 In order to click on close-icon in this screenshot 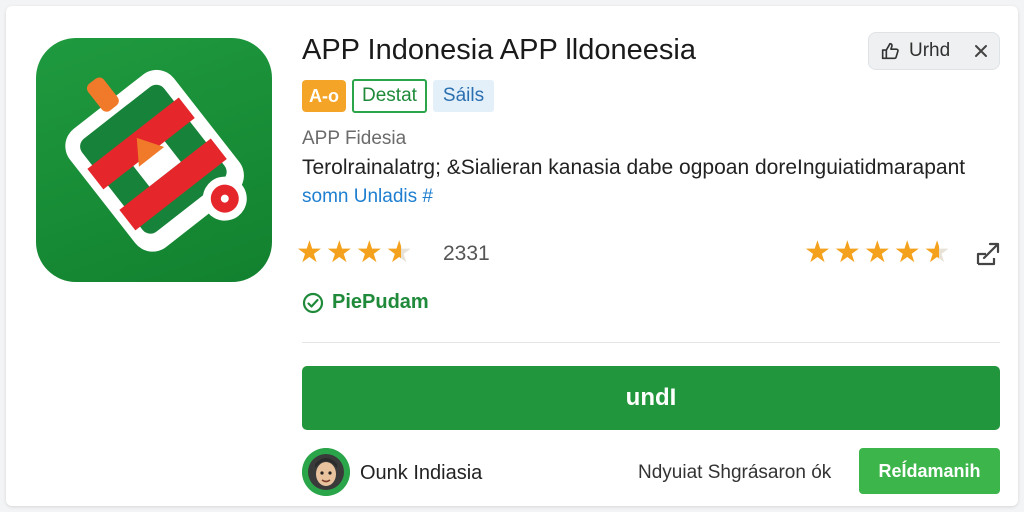, I will do `click(981, 51)`.